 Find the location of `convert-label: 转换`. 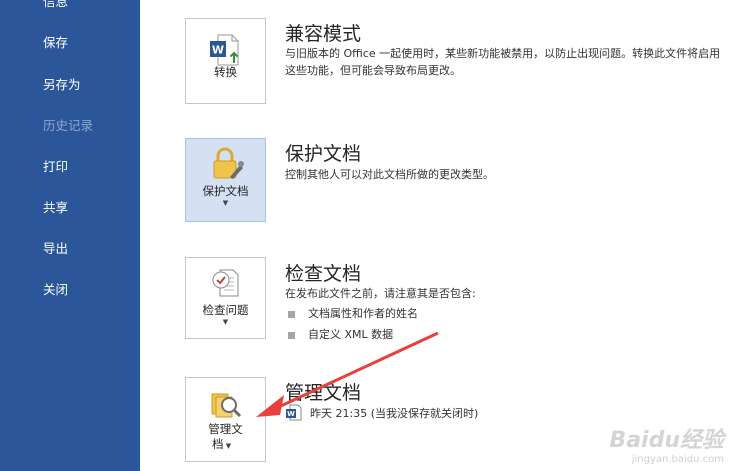

convert-label: 转换 is located at coordinates (225, 72).